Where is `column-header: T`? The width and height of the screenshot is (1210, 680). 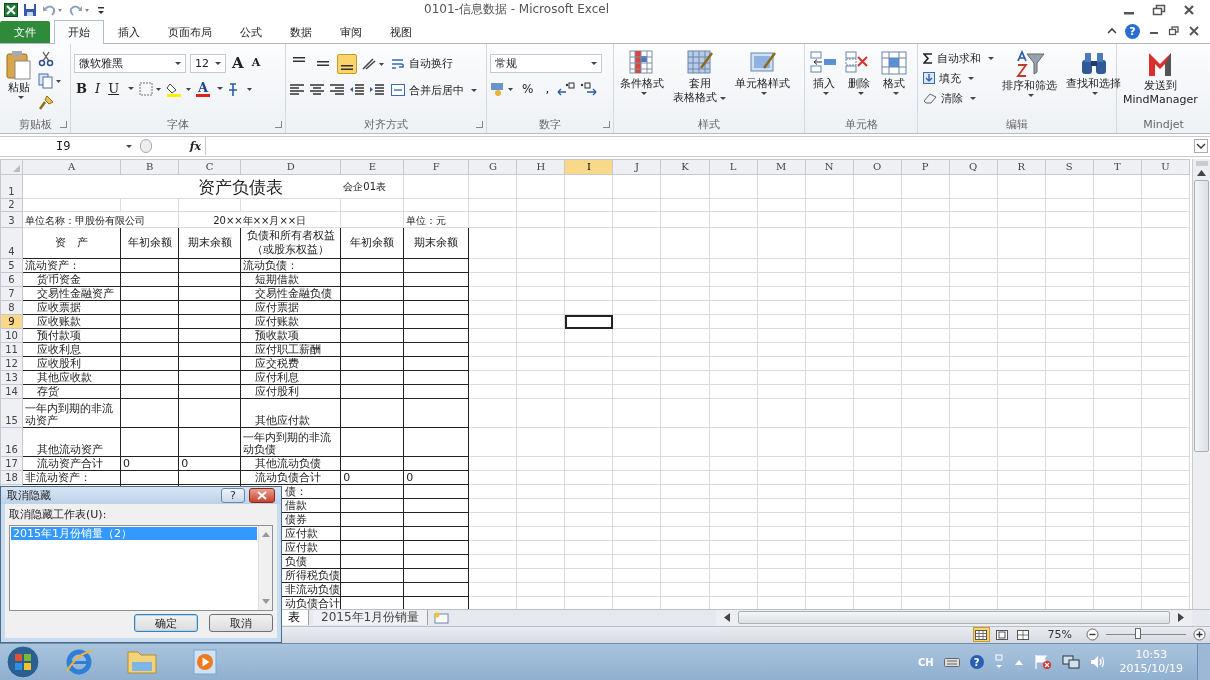
column-header: T is located at coordinates (1117, 167).